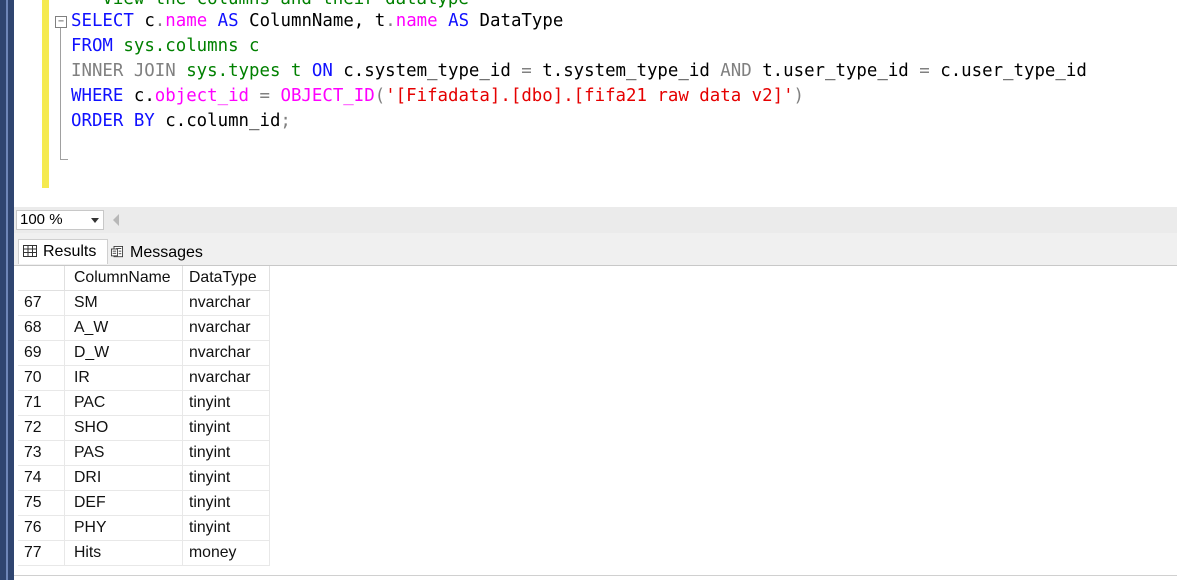 This screenshot has height=581, width=1177. I want to click on keyword-where: WHERE, so click(97, 96).